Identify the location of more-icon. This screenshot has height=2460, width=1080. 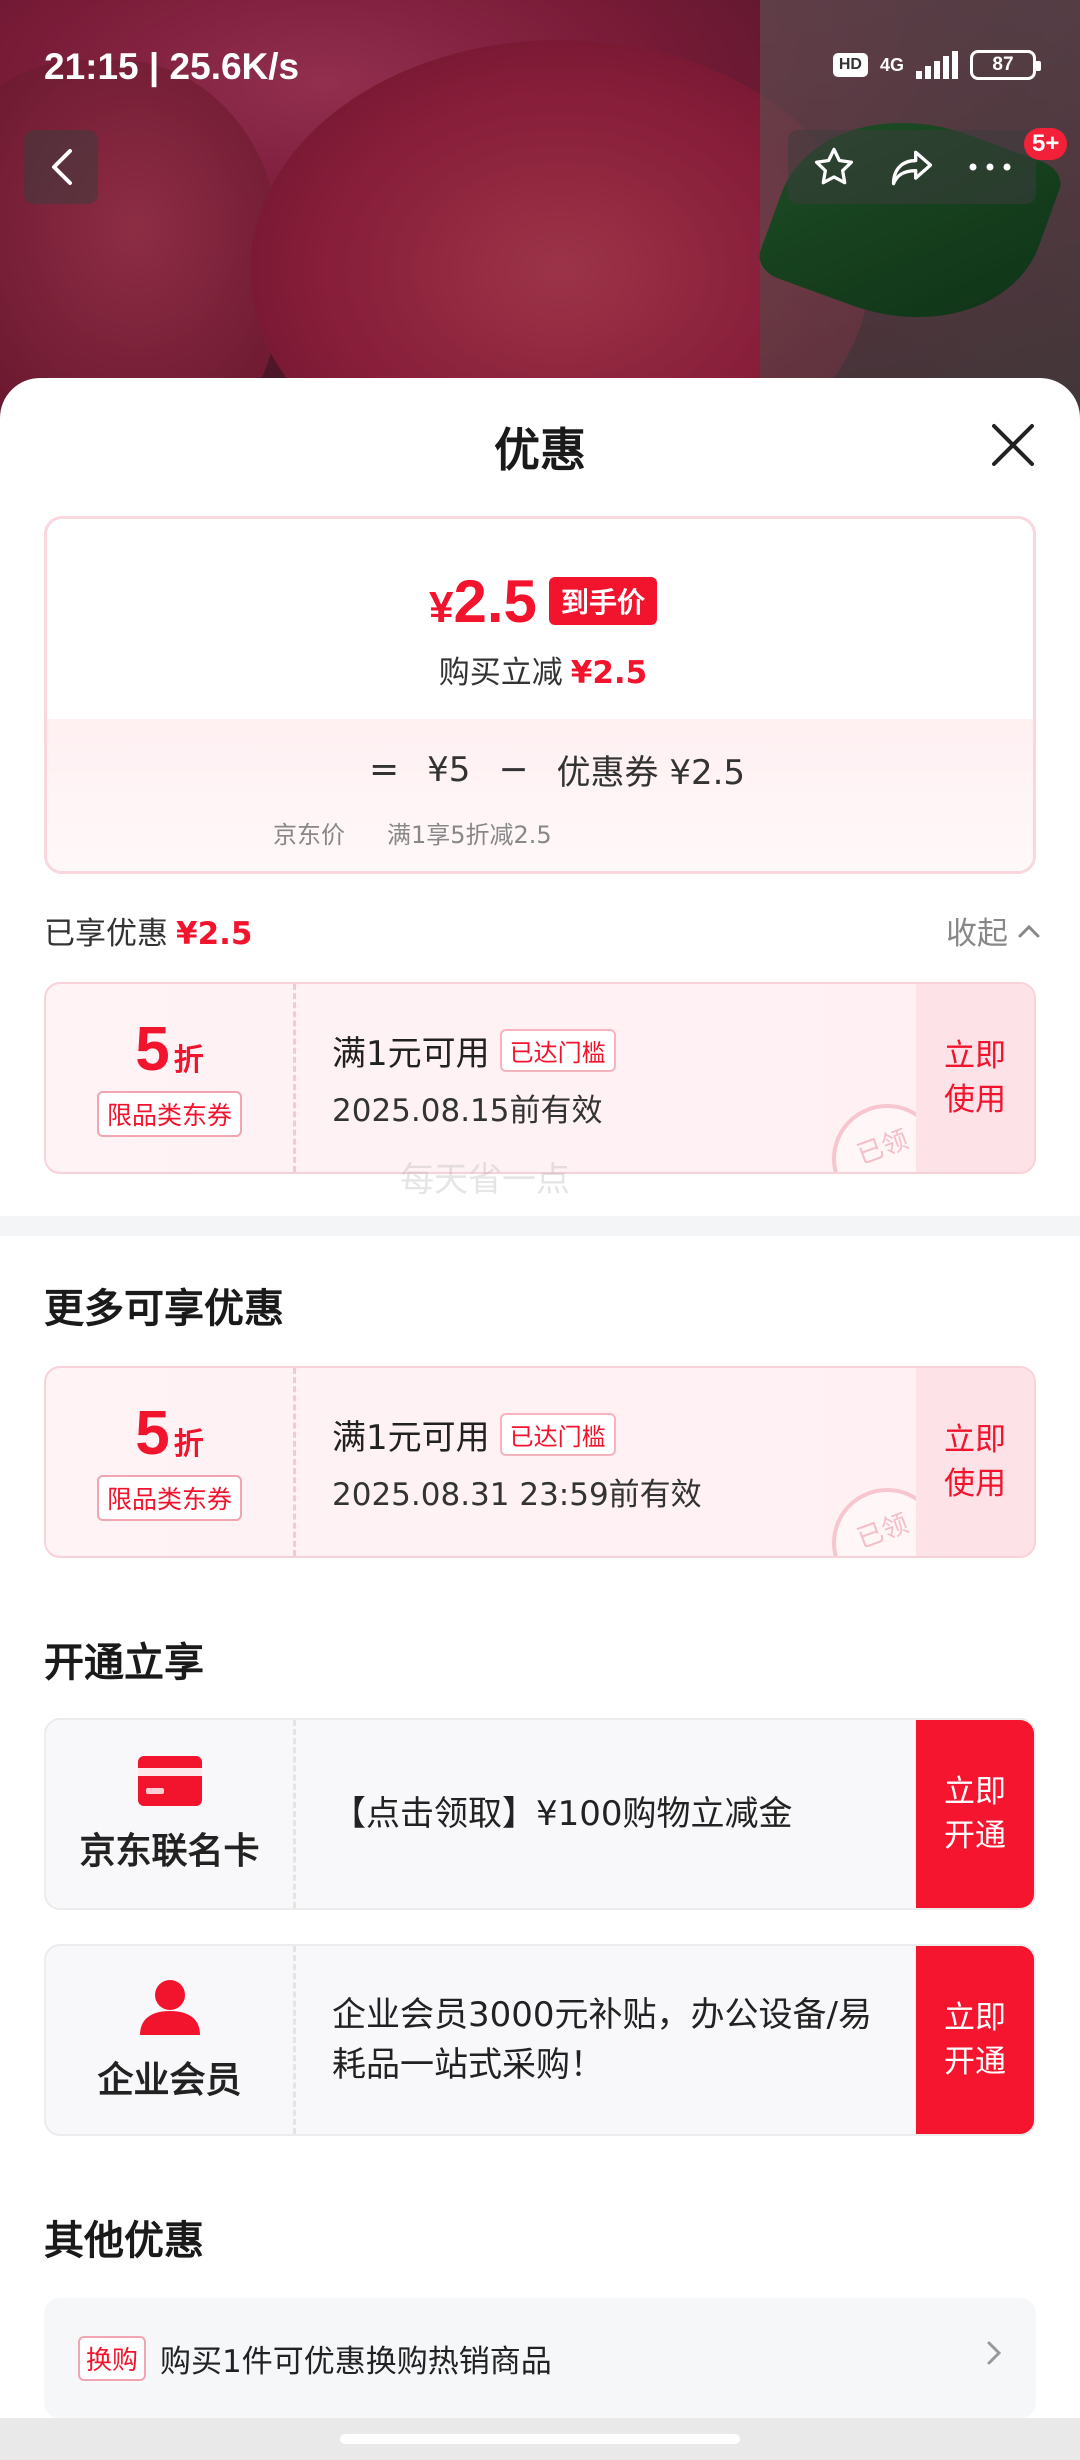
(990, 167).